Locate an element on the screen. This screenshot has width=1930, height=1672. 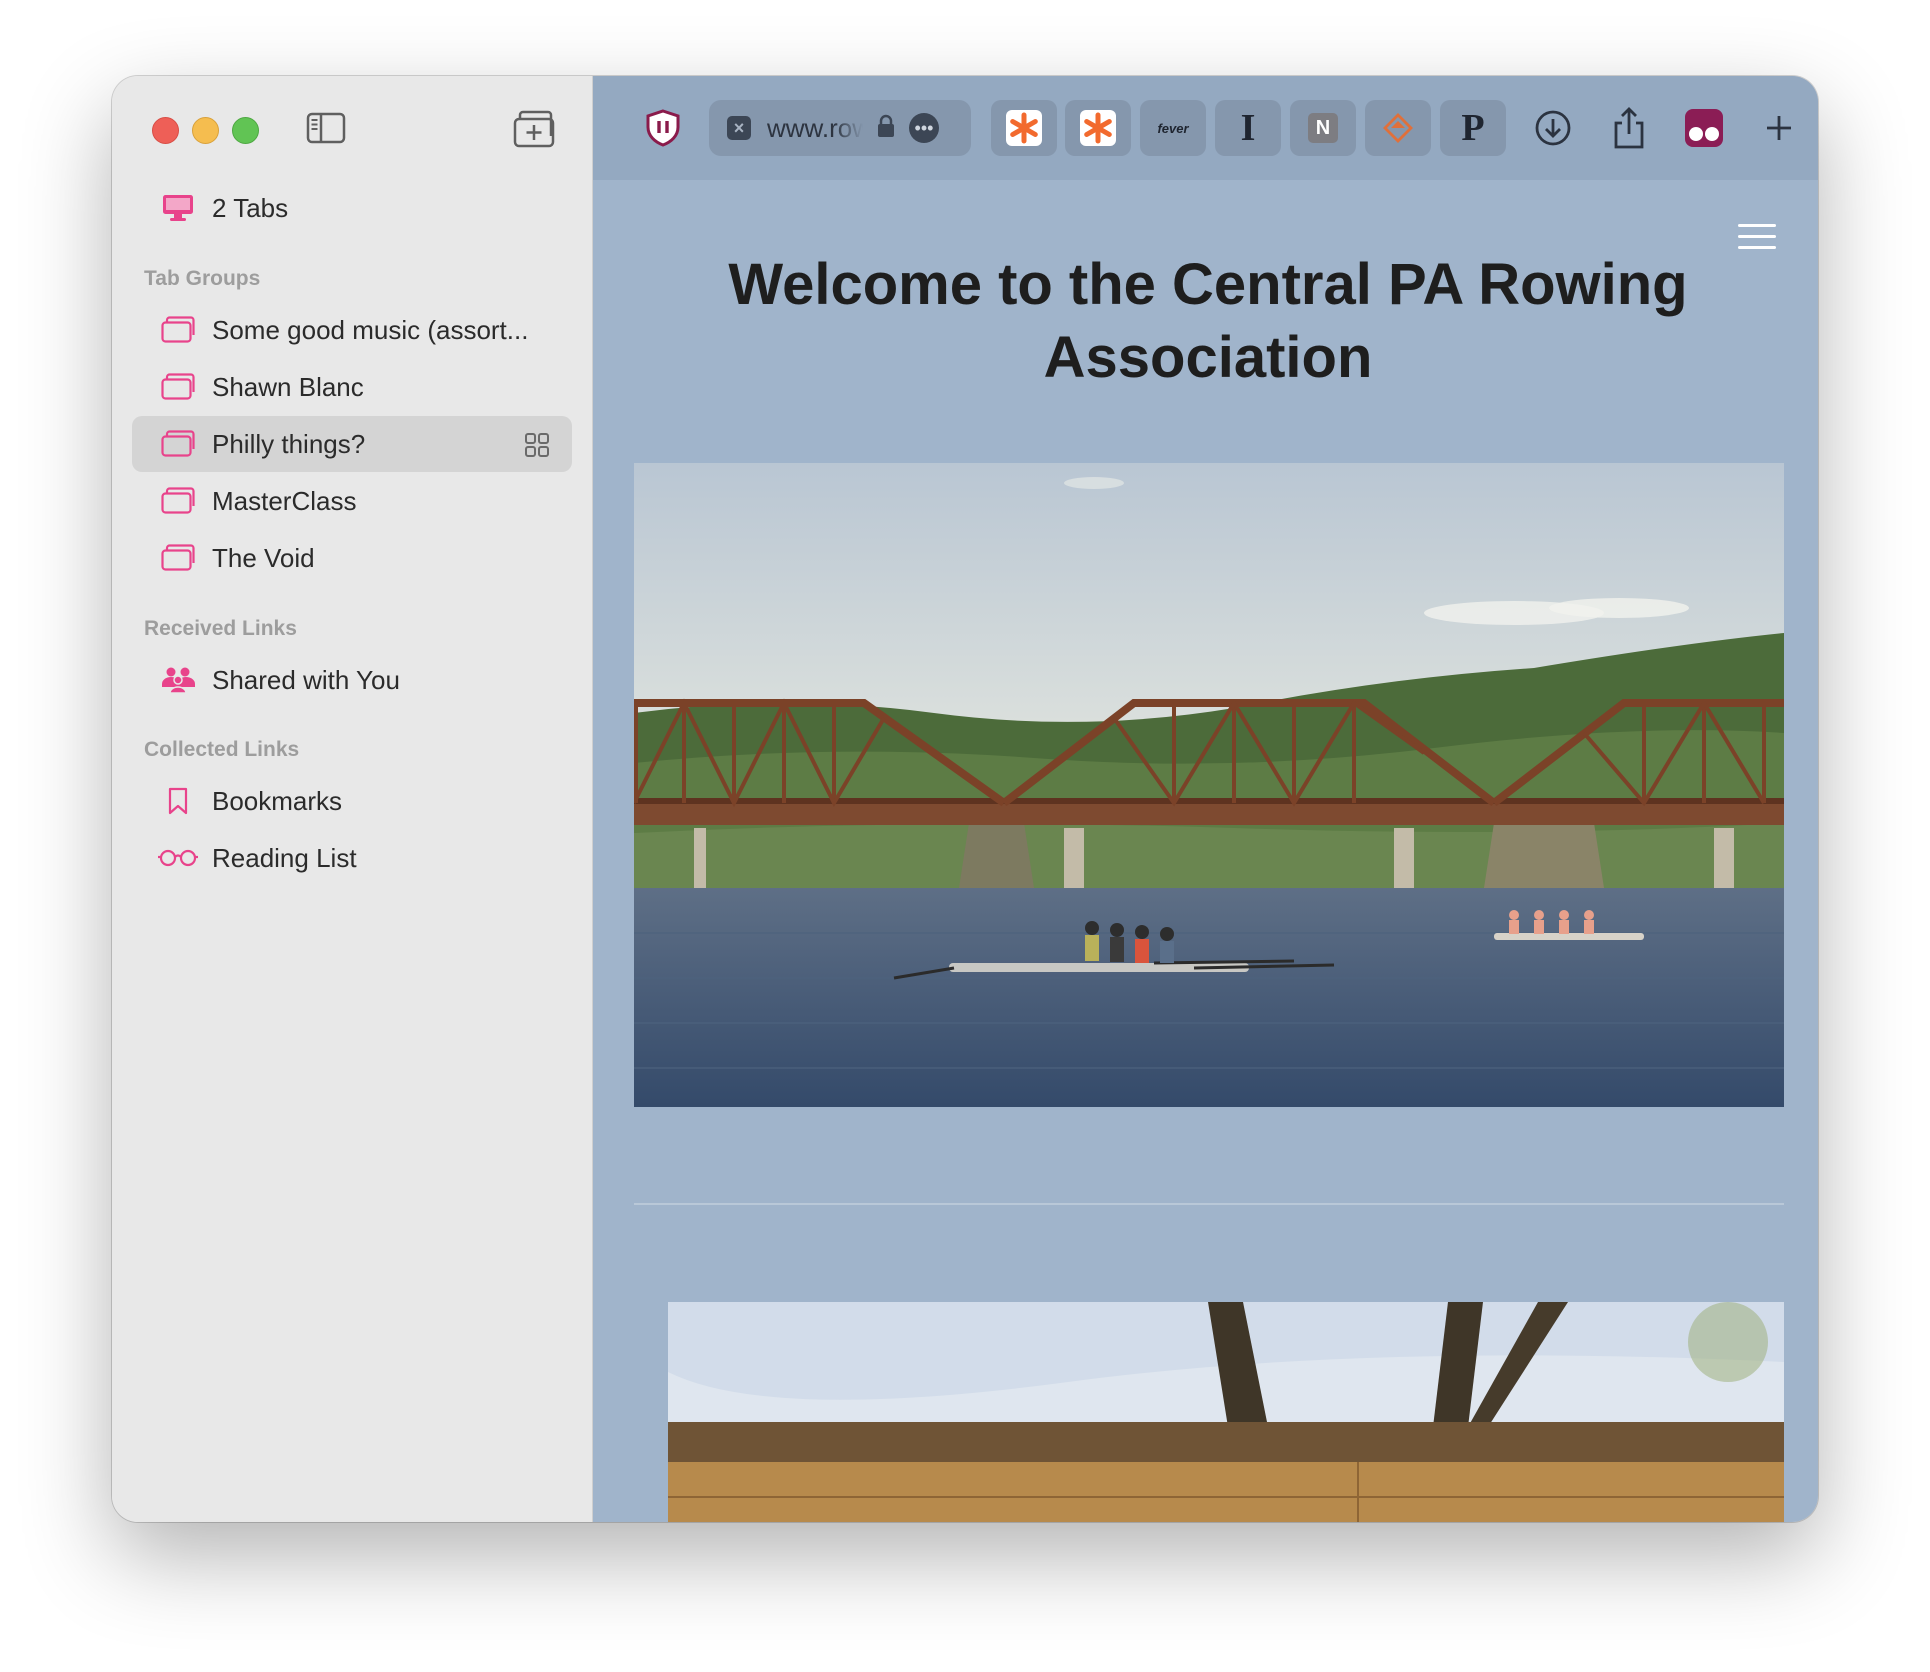
instapaper-icon: I is located at coordinates (1248, 128).